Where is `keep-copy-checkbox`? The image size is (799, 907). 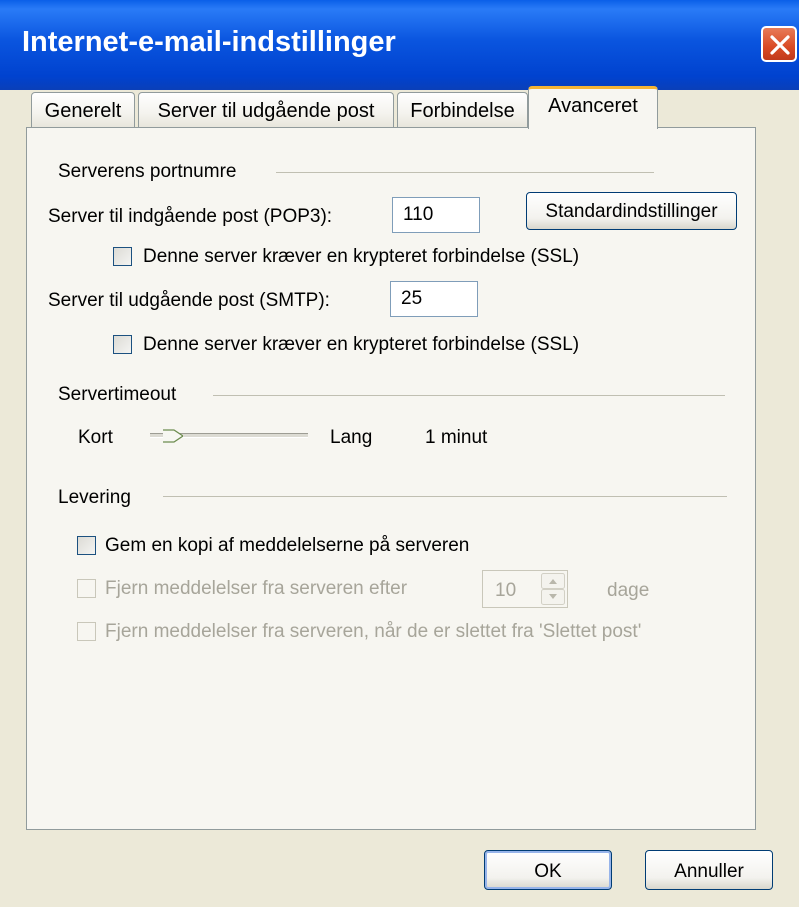 keep-copy-checkbox is located at coordinates (86, 545).